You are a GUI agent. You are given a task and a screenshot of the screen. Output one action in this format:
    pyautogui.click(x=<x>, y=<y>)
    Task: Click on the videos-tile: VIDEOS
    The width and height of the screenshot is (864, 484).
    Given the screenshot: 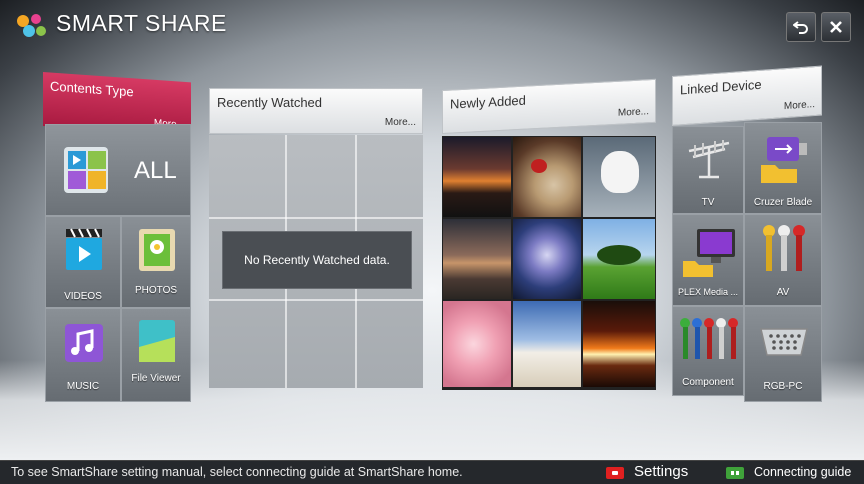 What is the action you would take?
    pyautogui.click(x=83, y=262)
    